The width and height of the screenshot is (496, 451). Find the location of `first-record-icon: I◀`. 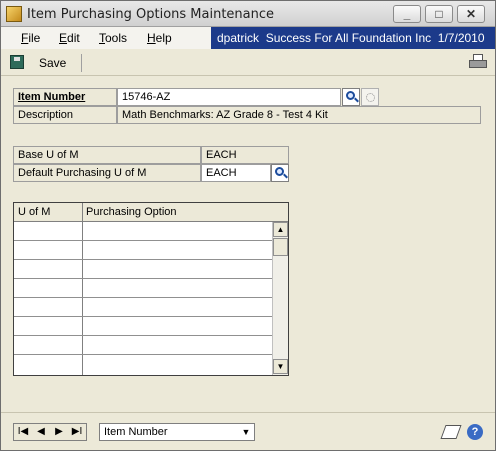

first-record-icon: I◀ is located at coordinates (23, 432).